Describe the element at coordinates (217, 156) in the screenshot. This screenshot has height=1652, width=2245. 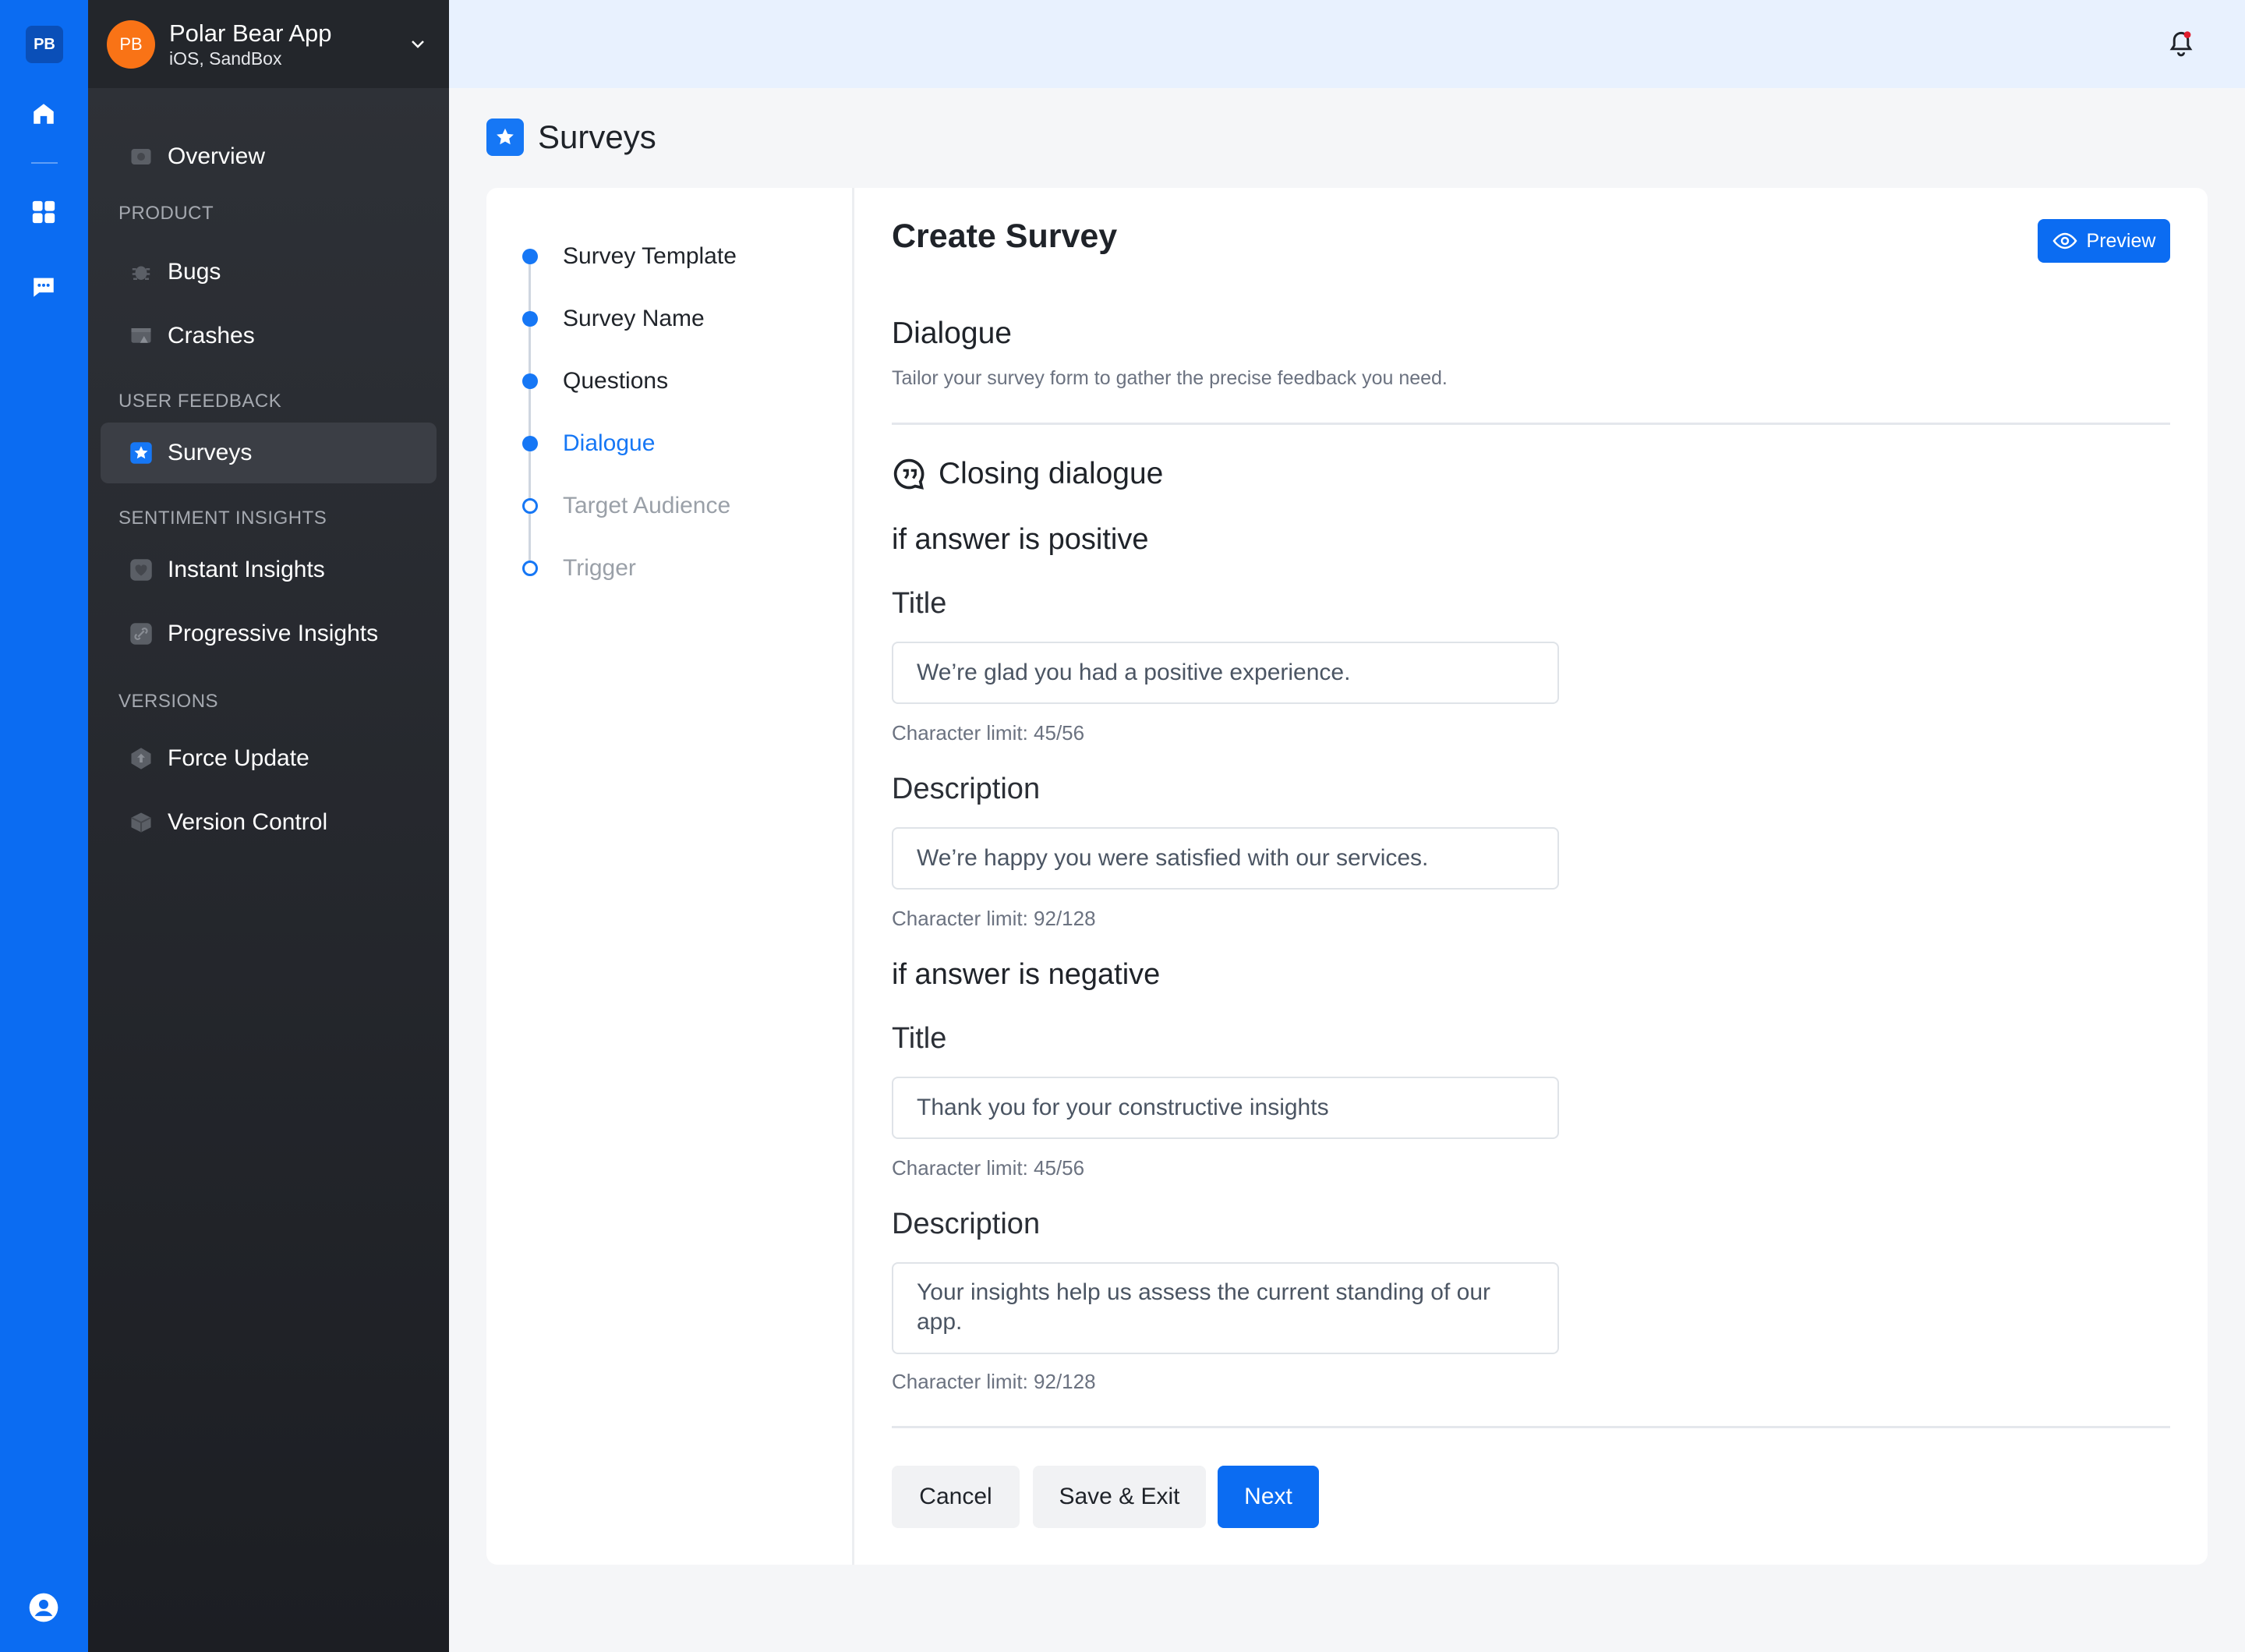
I see `sidebar-item-label: Overview` at that location.